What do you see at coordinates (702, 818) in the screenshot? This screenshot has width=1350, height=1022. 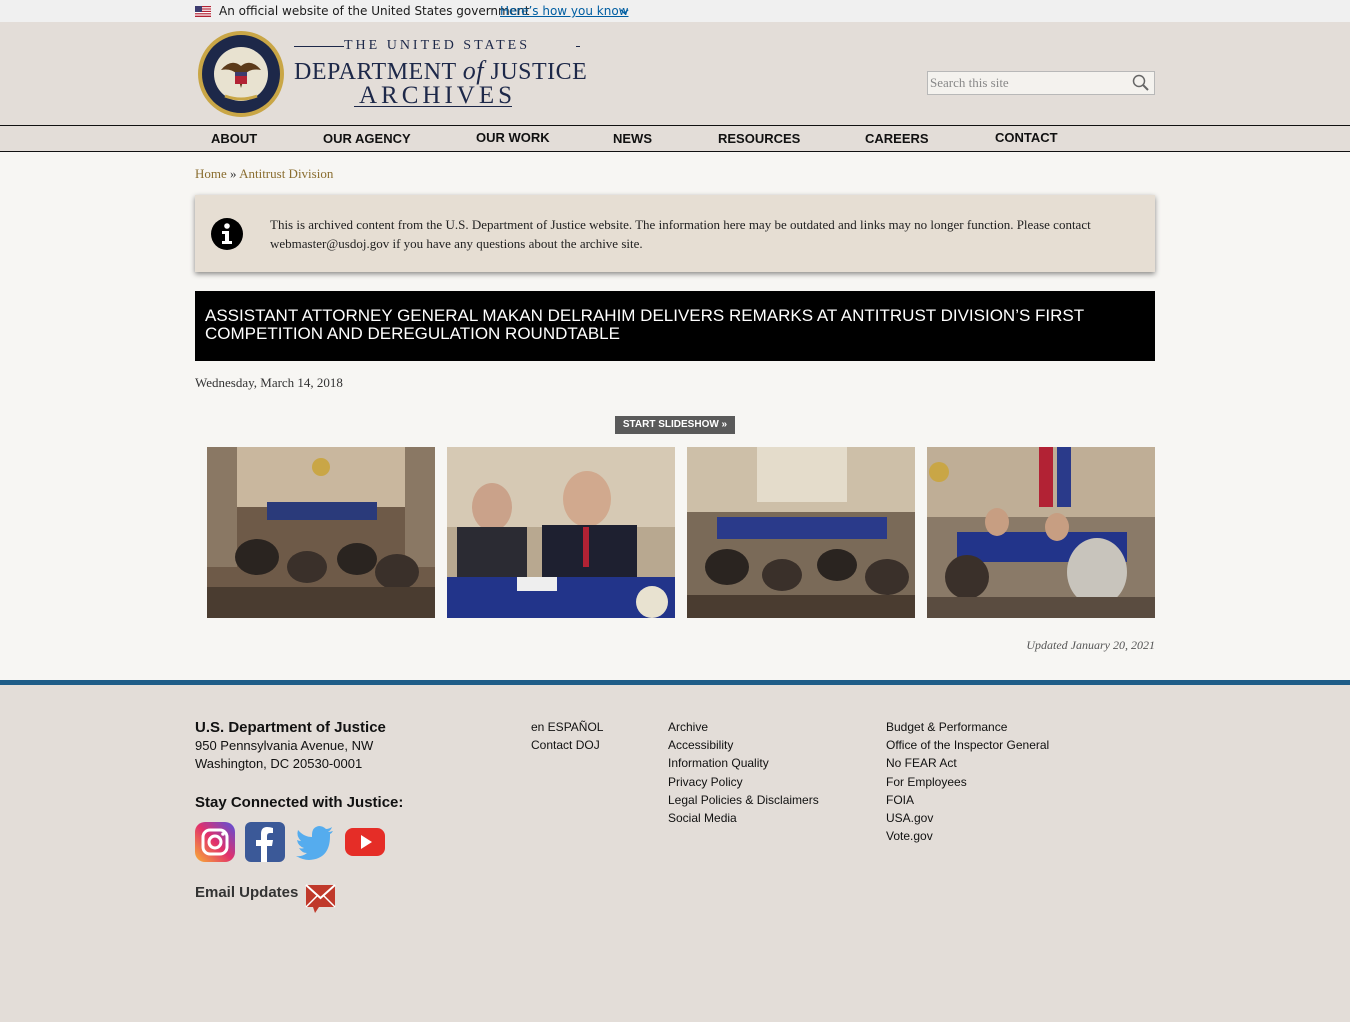 I see `footer-link-social-media: Social Media` at bounding box center [702, 818].